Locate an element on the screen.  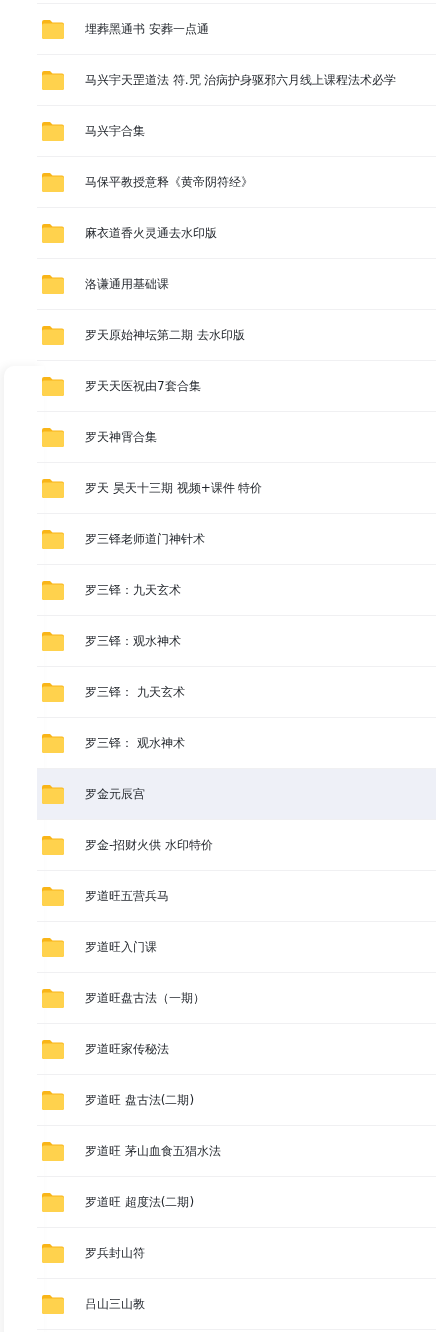
folder-row: 马兴宇合集 is located at coordinates (236, 130).